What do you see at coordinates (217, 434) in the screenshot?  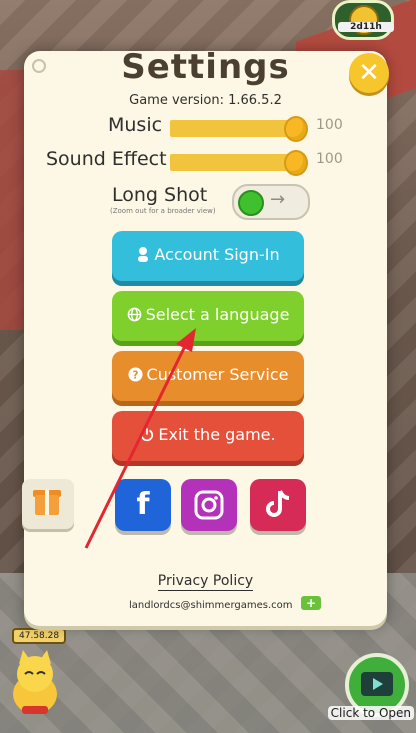 I see `exit-game-label: Exit the game.` at bounding box center [217, 434].